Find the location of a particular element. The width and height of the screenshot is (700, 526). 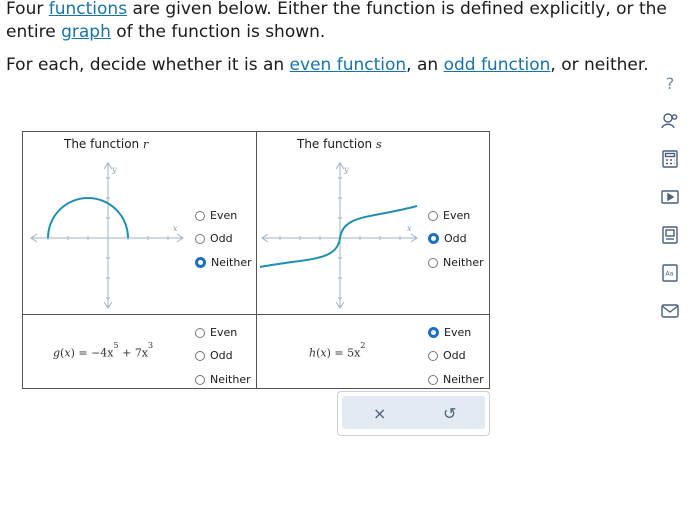

hint-person-icon is located at coordinates (670, 121).